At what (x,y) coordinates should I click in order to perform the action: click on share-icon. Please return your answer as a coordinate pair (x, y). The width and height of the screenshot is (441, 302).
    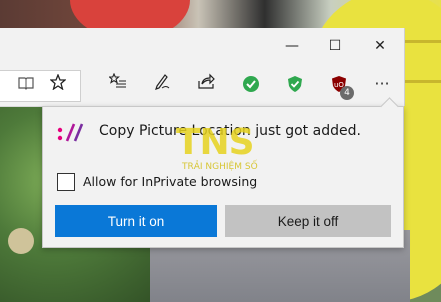
    Looking at the image, I should click on (206, 84).